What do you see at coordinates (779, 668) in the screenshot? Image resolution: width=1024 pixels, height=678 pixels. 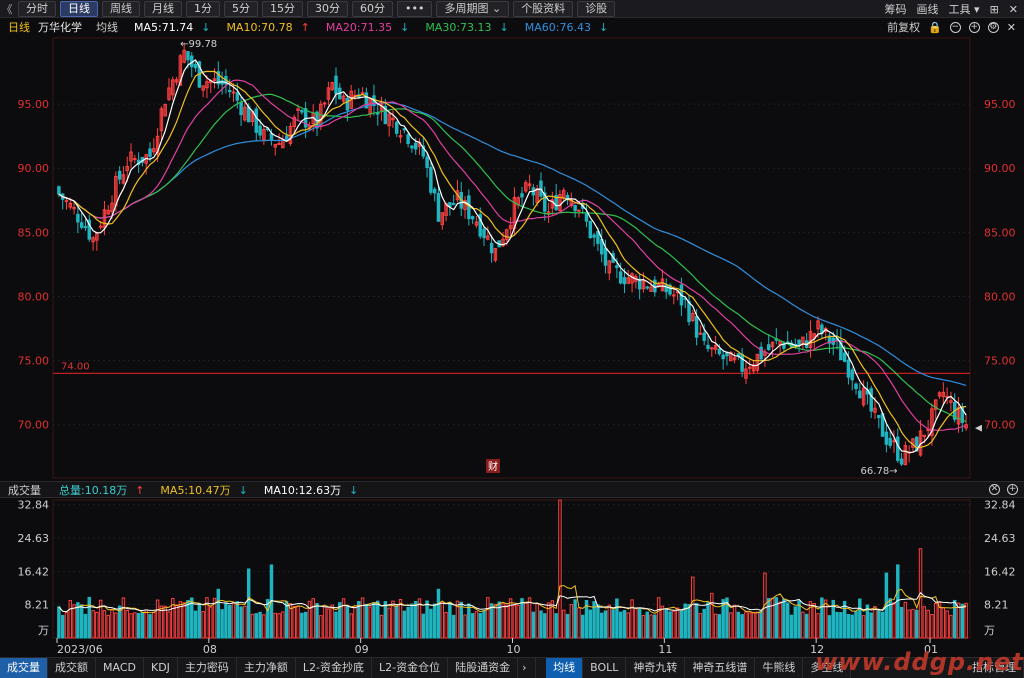 I see `tab-bull-bear: 牛熊线` at bounding box center [779, 668].